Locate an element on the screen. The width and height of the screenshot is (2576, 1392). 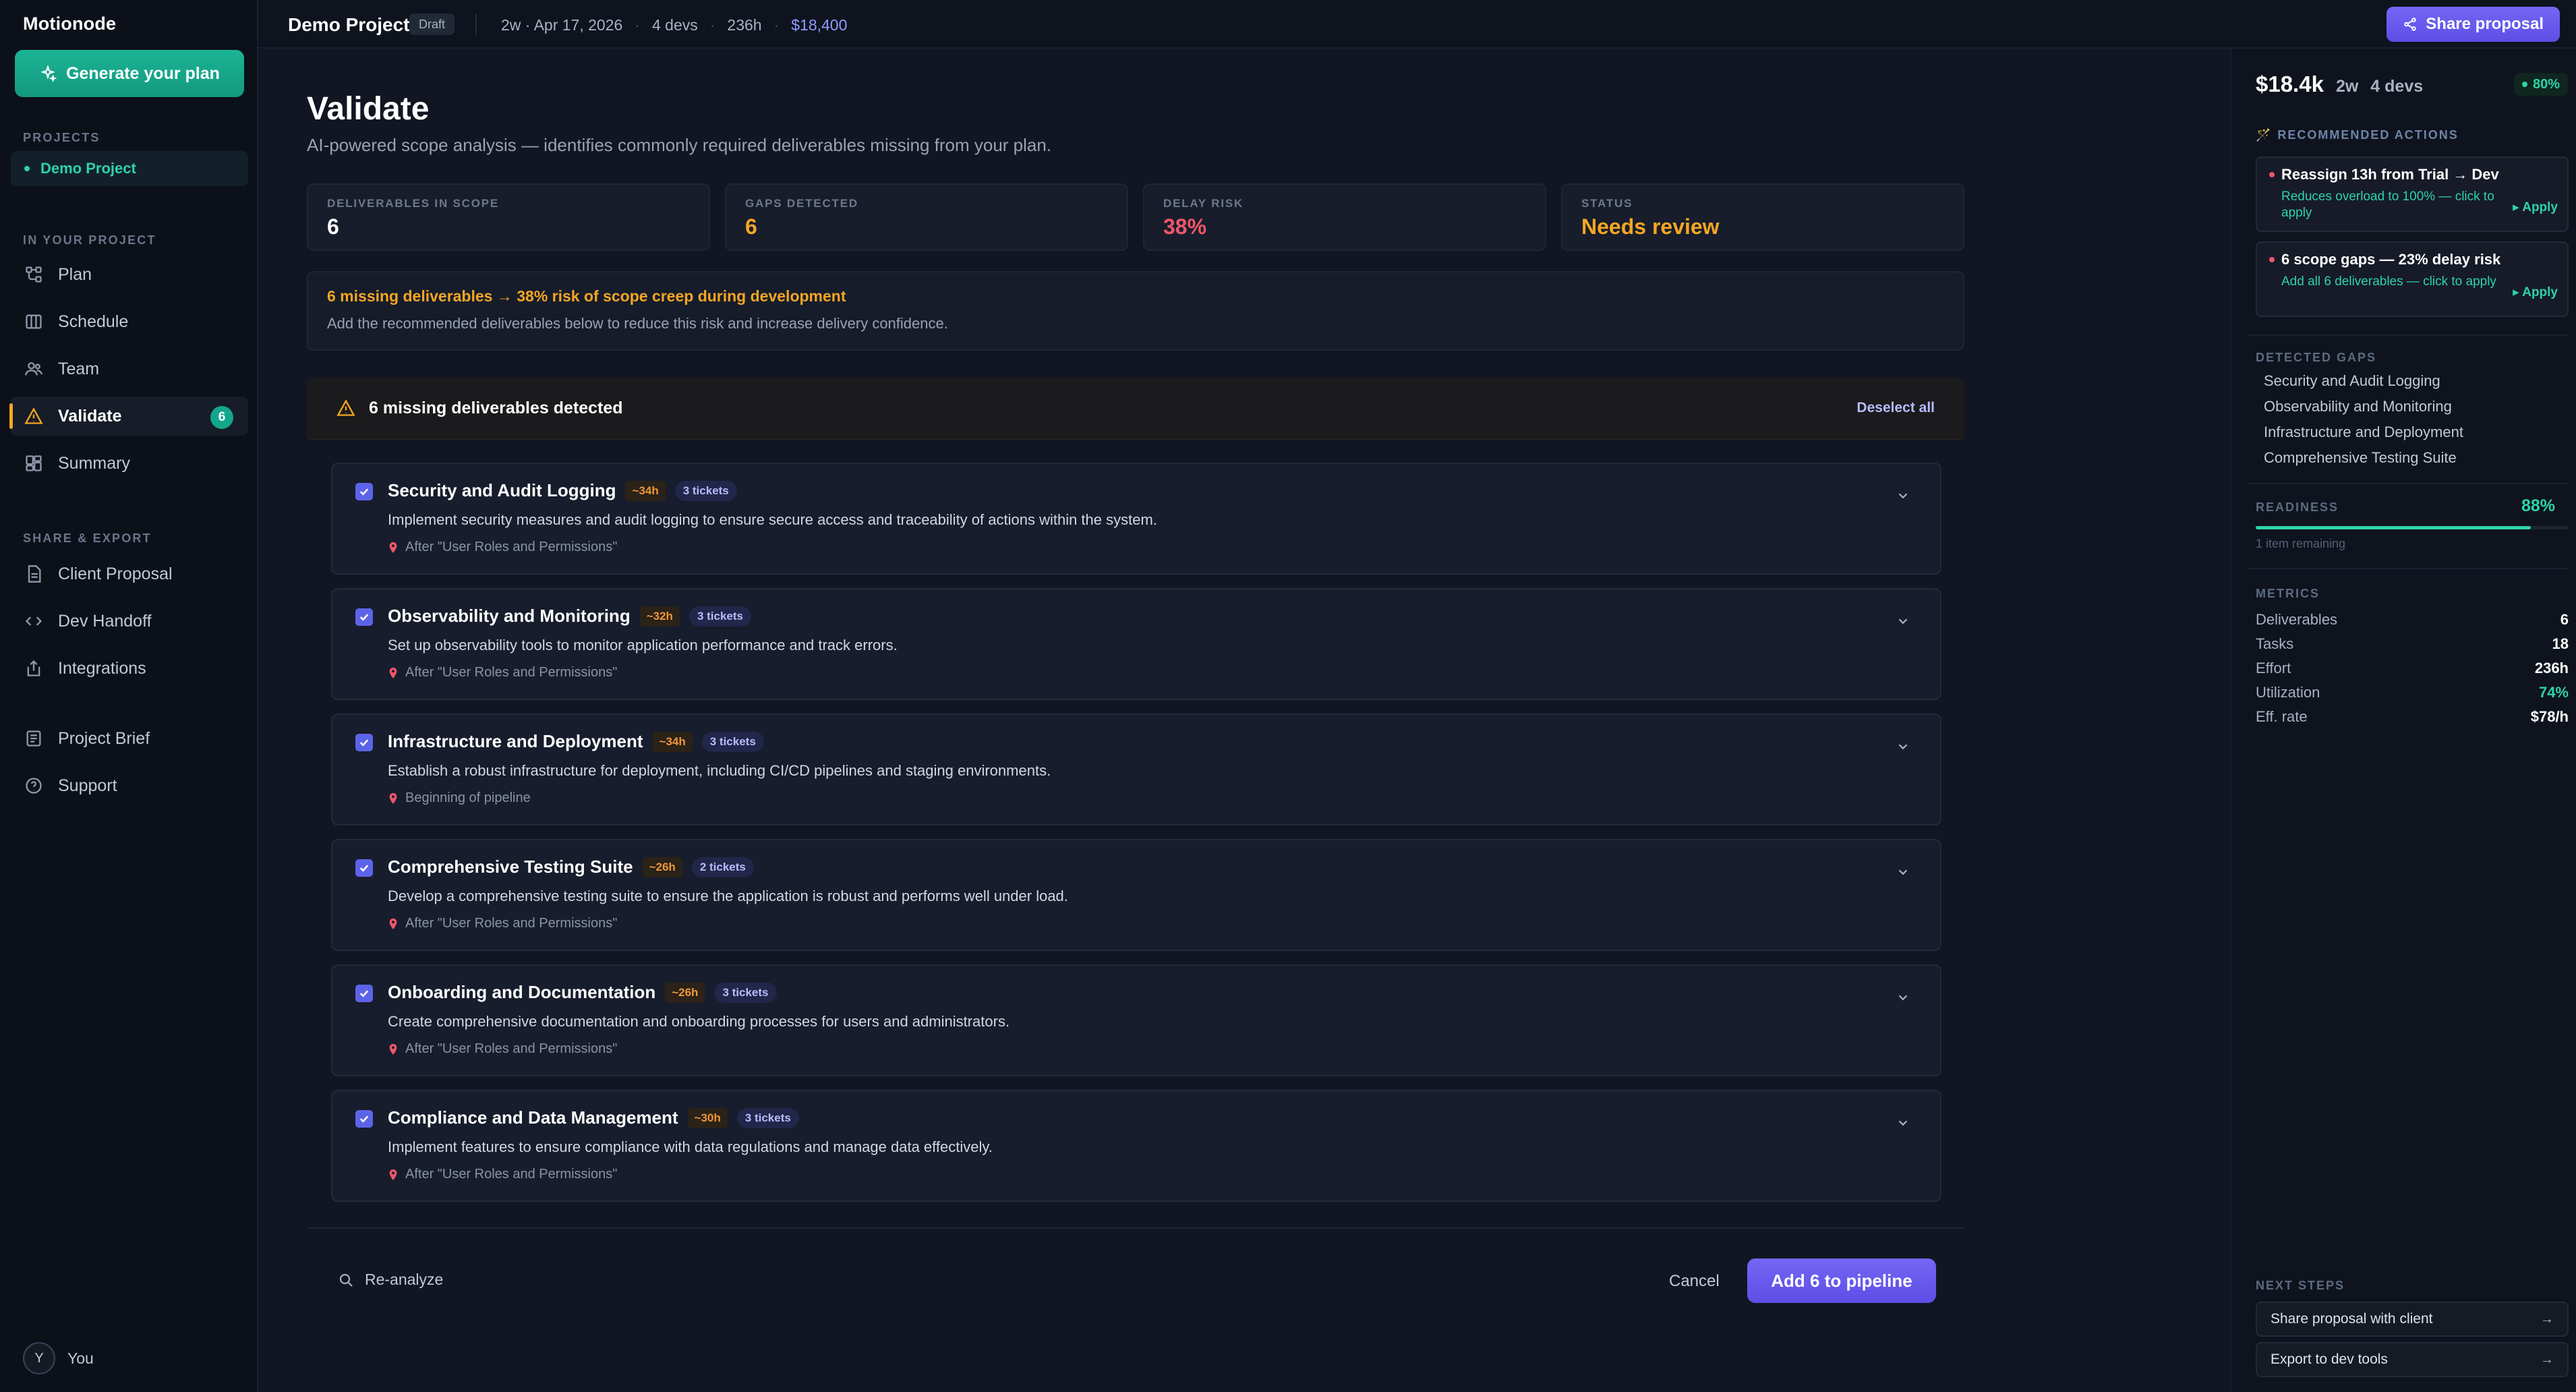
sidebar-item-summary: Summary is located at coordinates (129, 463).